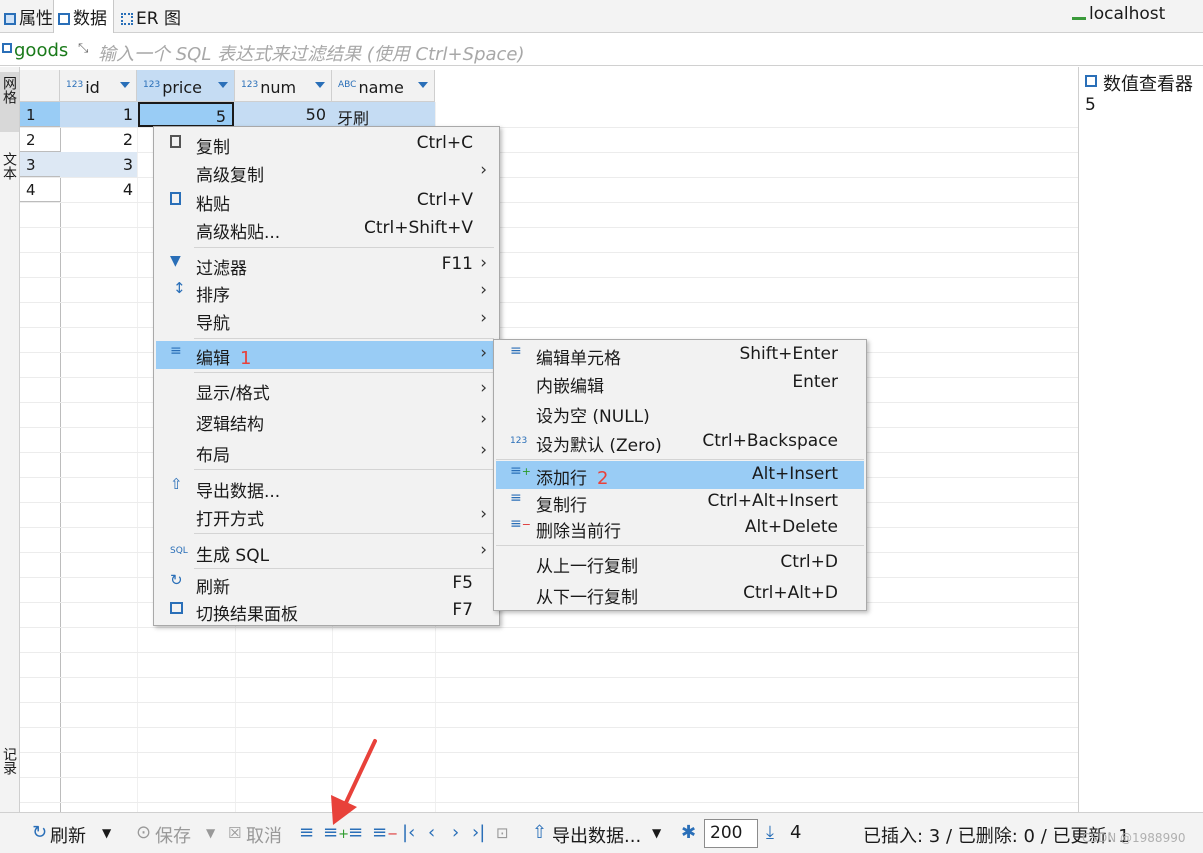 The width and height of the screenshot is (1203, 853). What do you see at coordinates (40, 189) in the screenshot?
I see `row-number: 4` at bounding box center [40, 189].